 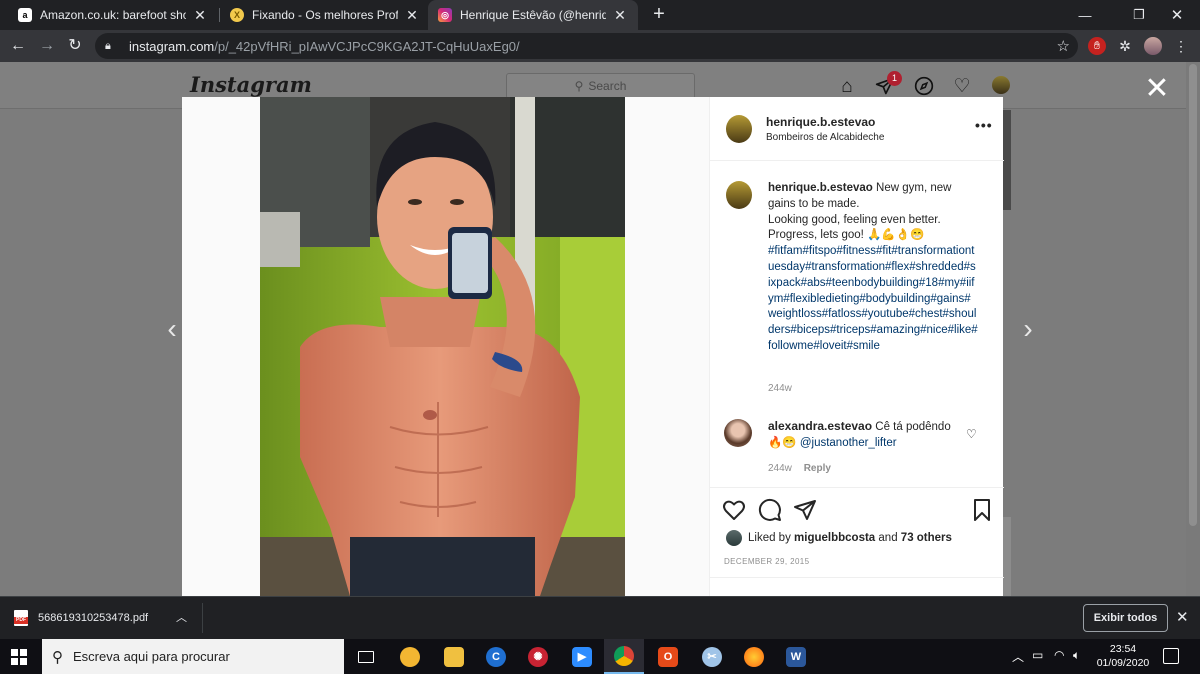 I want to click on battery-icon: ▭, so click(x=1037, y=655).